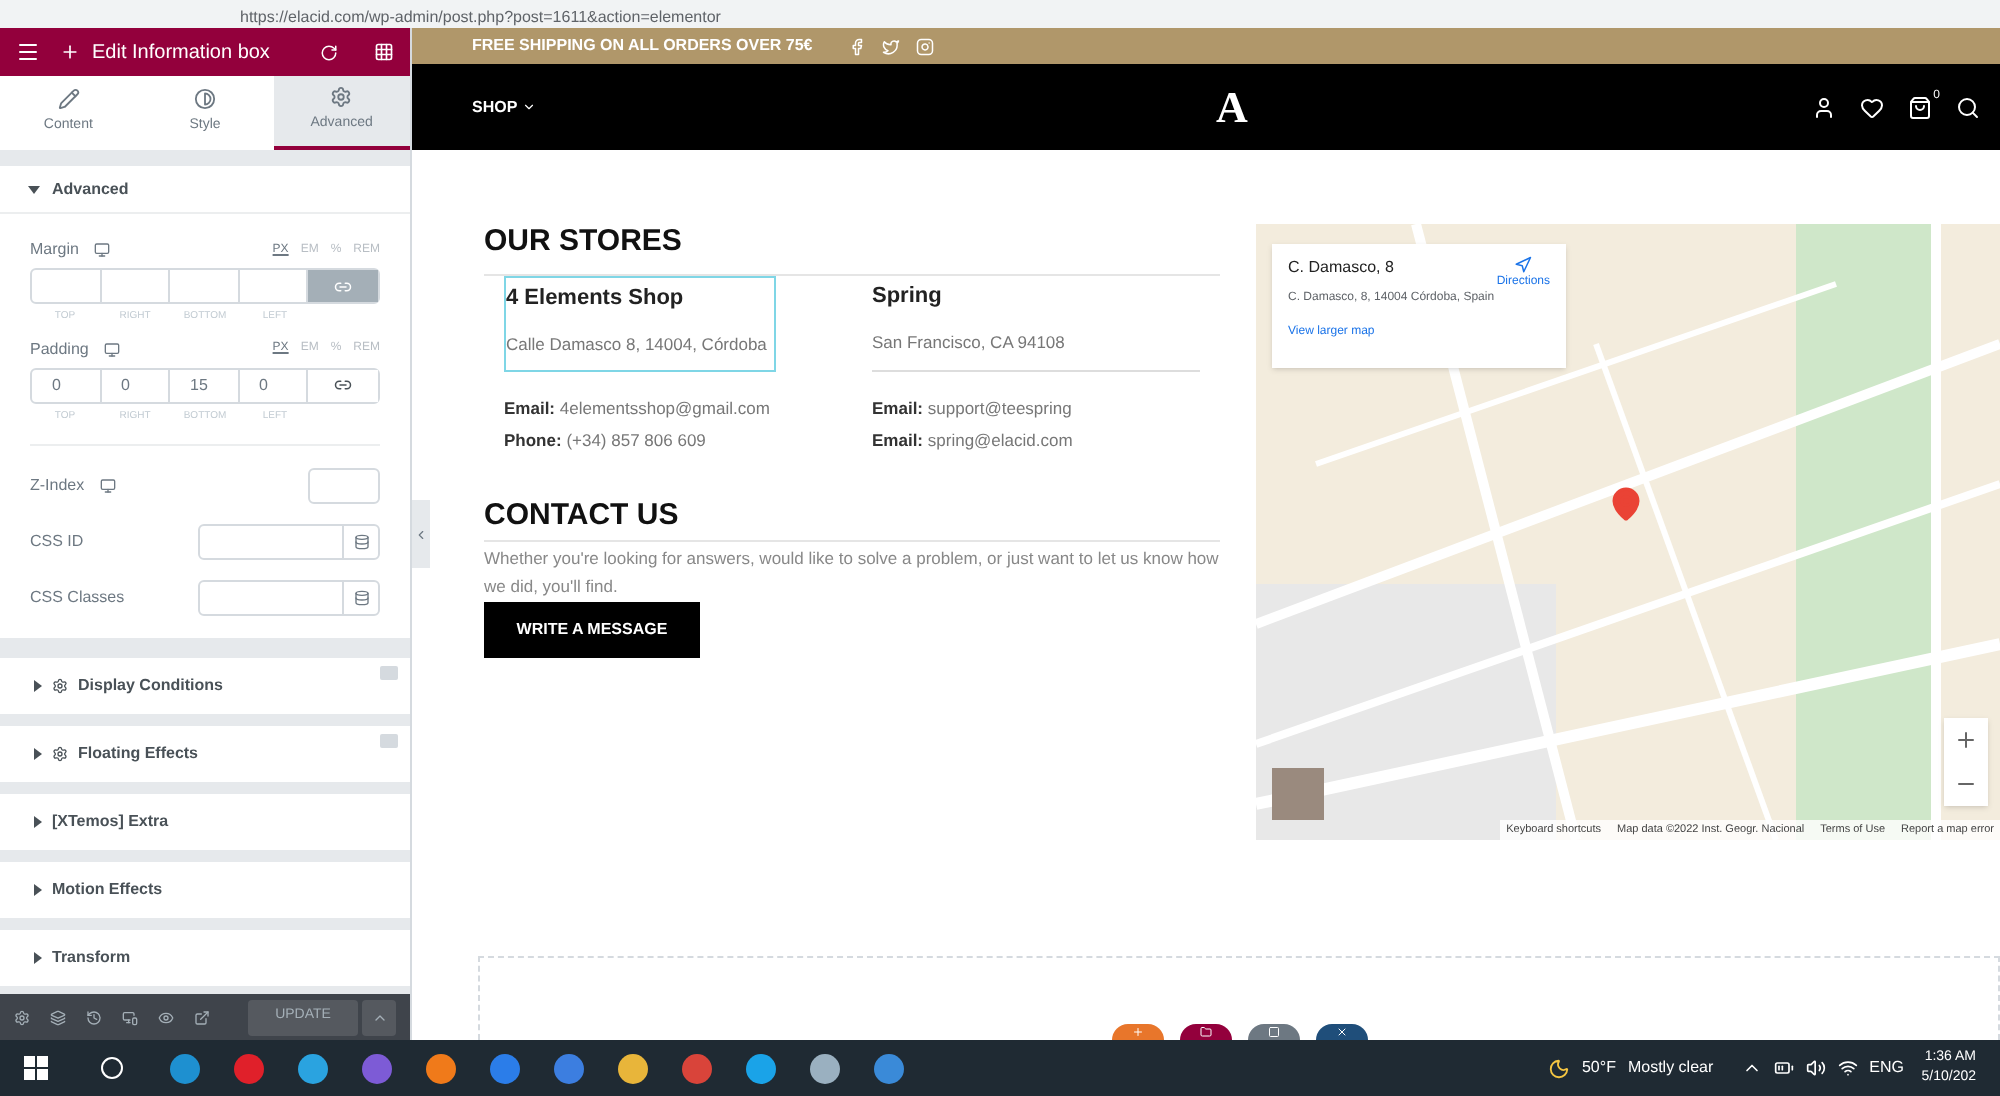 The height and width of the screenshot is (1096, 2000). I want to click on contact-description: Whether you're looking for answers, would like to solve a problem, or just want to let us know how we did, you'll find., so click(852, 572).